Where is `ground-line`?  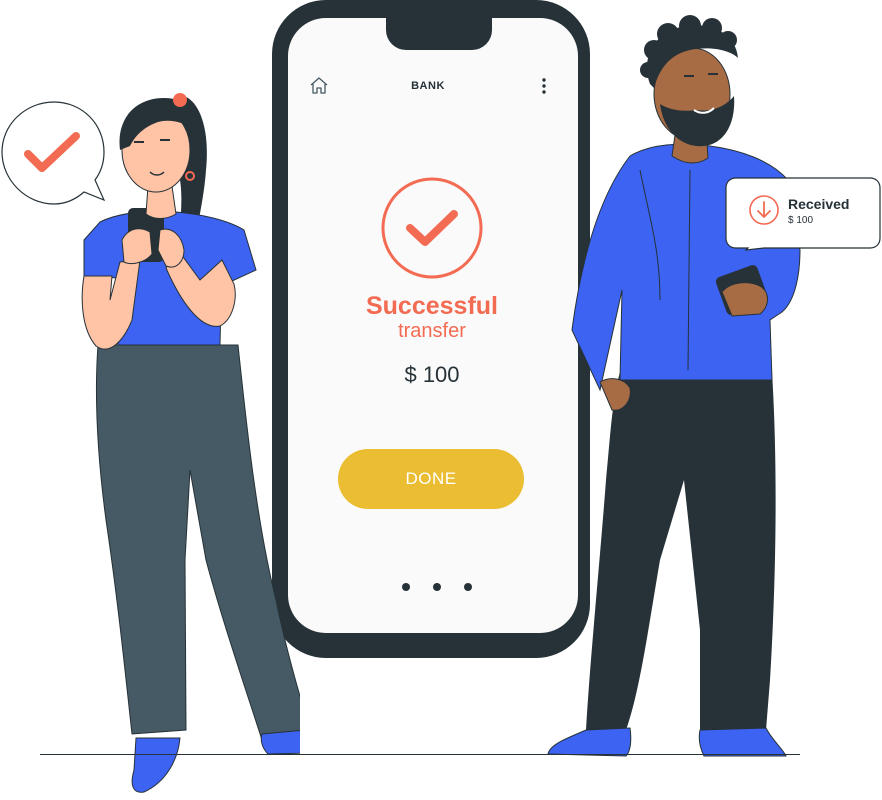 ground-line is located at coordinates (420, 754).